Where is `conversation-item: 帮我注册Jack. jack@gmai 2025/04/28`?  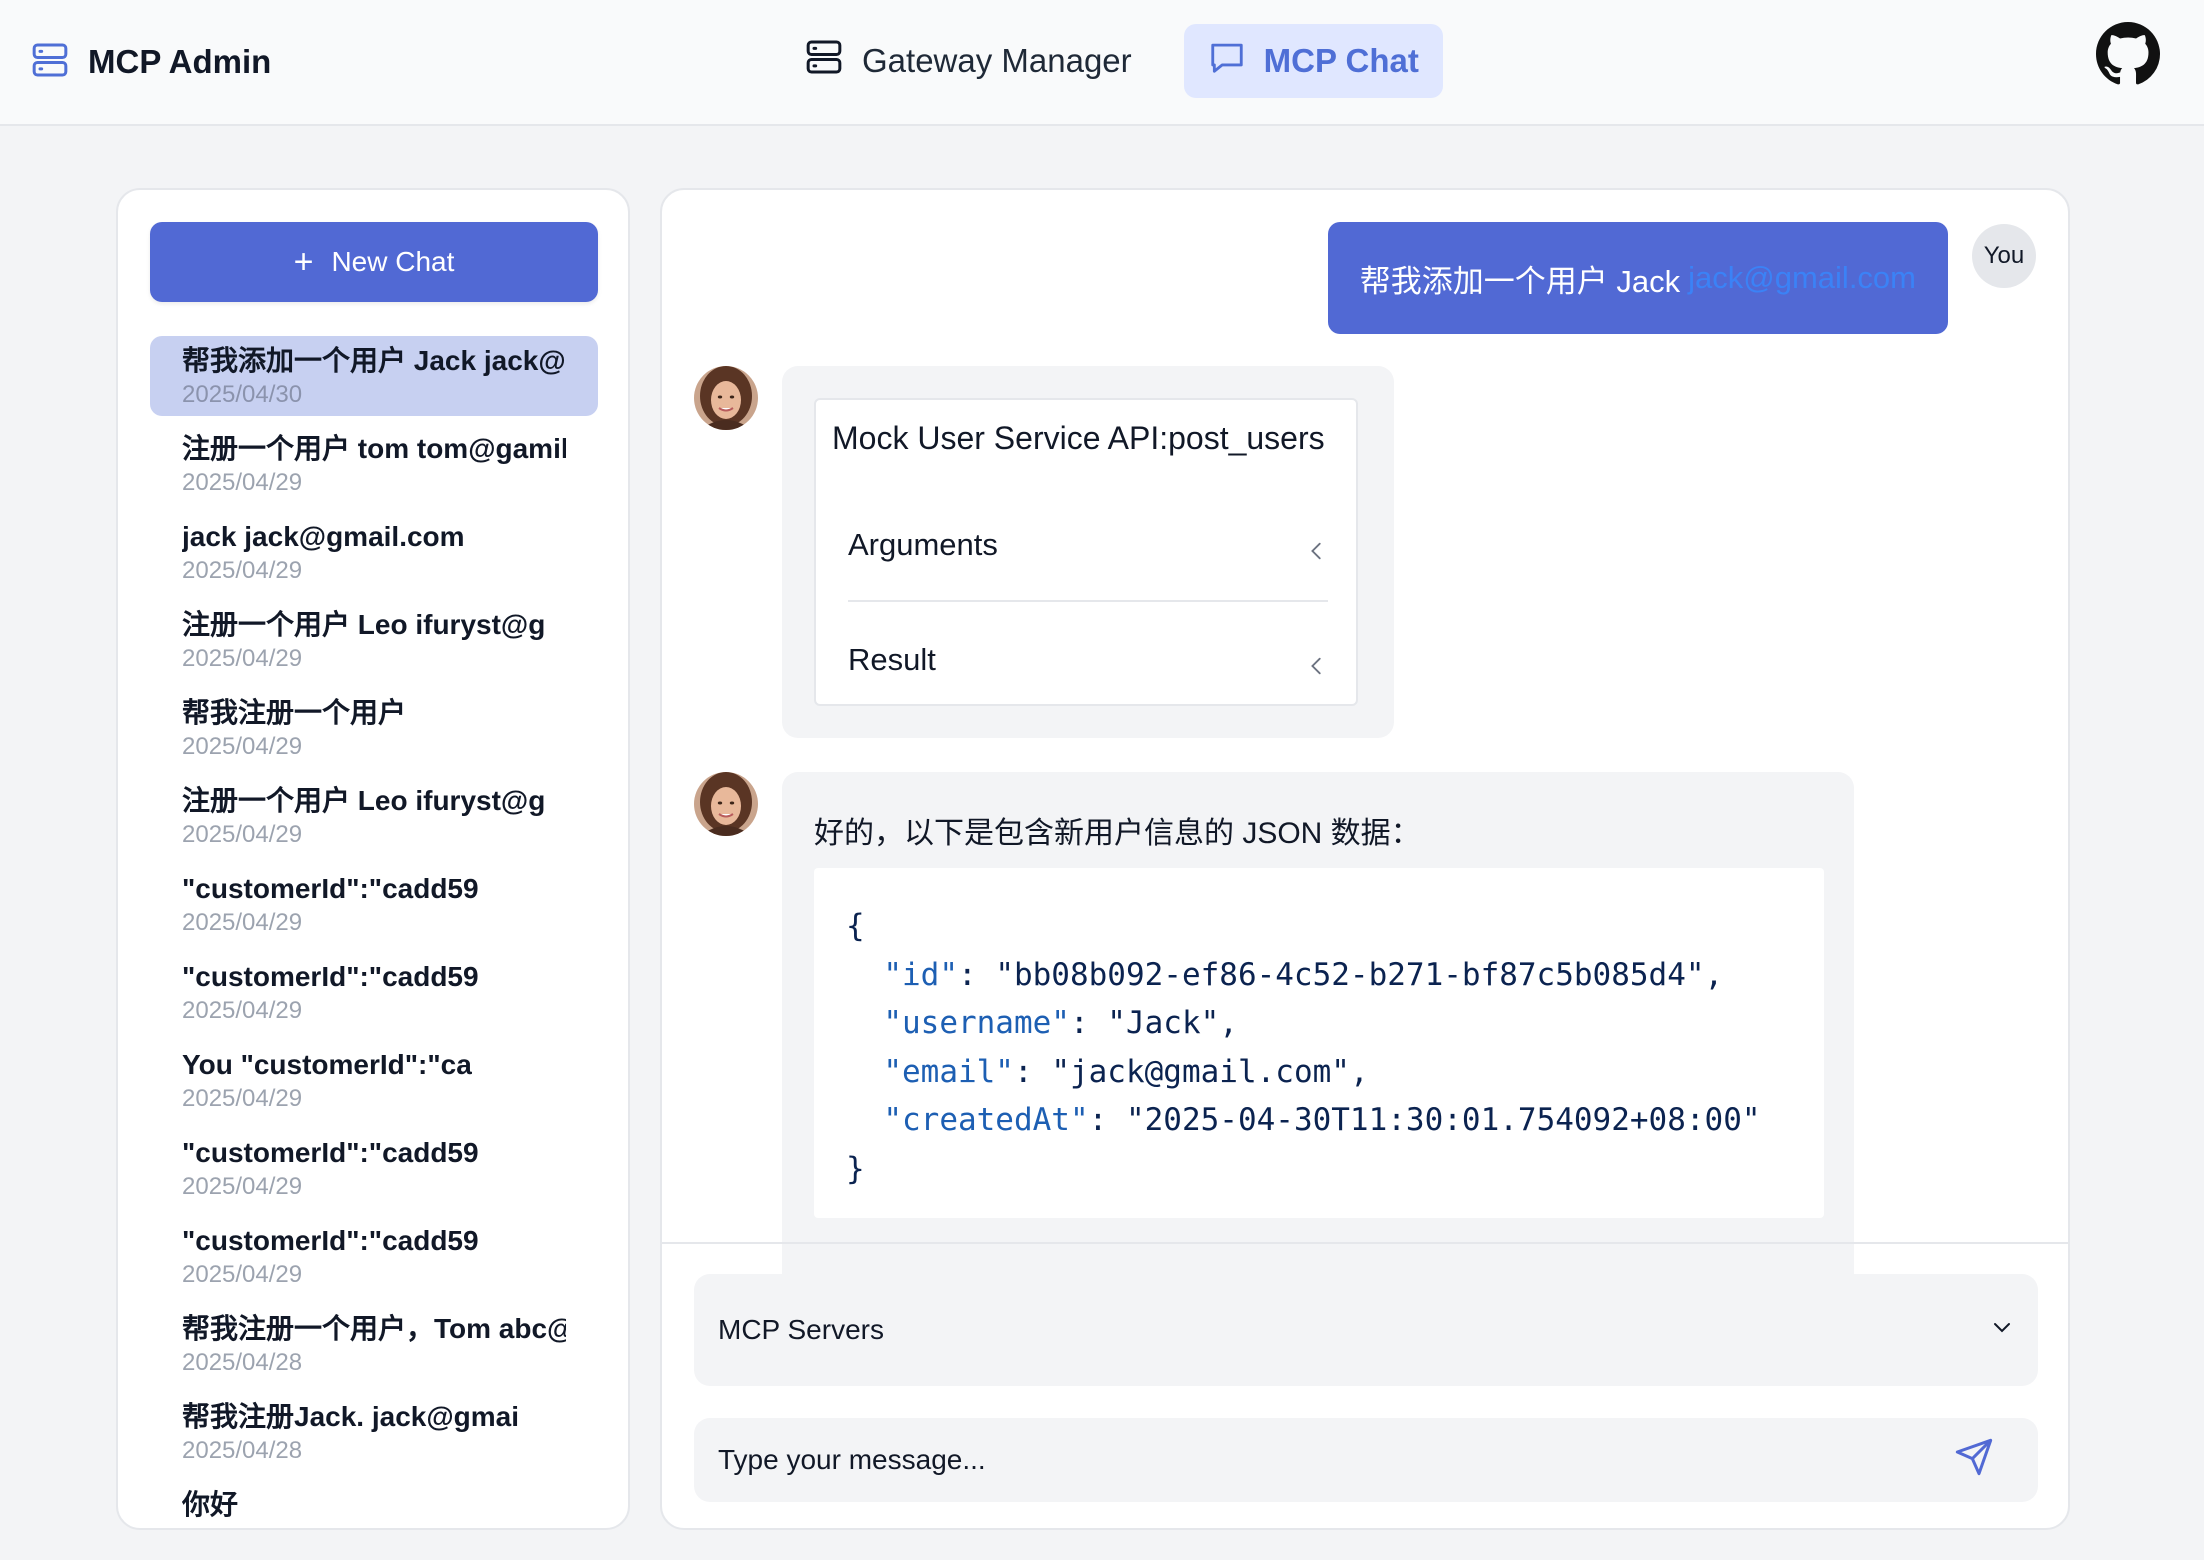 conversation-item: 帮我注册Jack. jack@gmai 2025/04/28 is located at coordinates (374, 1432).